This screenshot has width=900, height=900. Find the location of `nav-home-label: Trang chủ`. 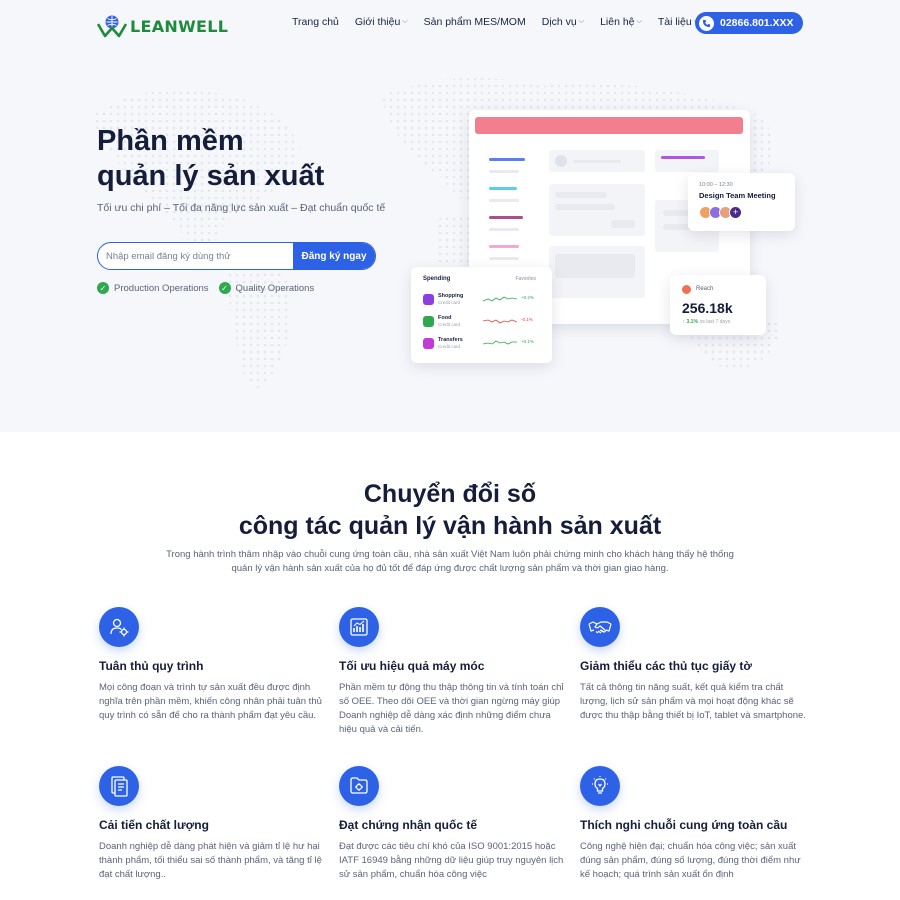

nav-home-label: Trang chủ is located at coordinates (315, 22).